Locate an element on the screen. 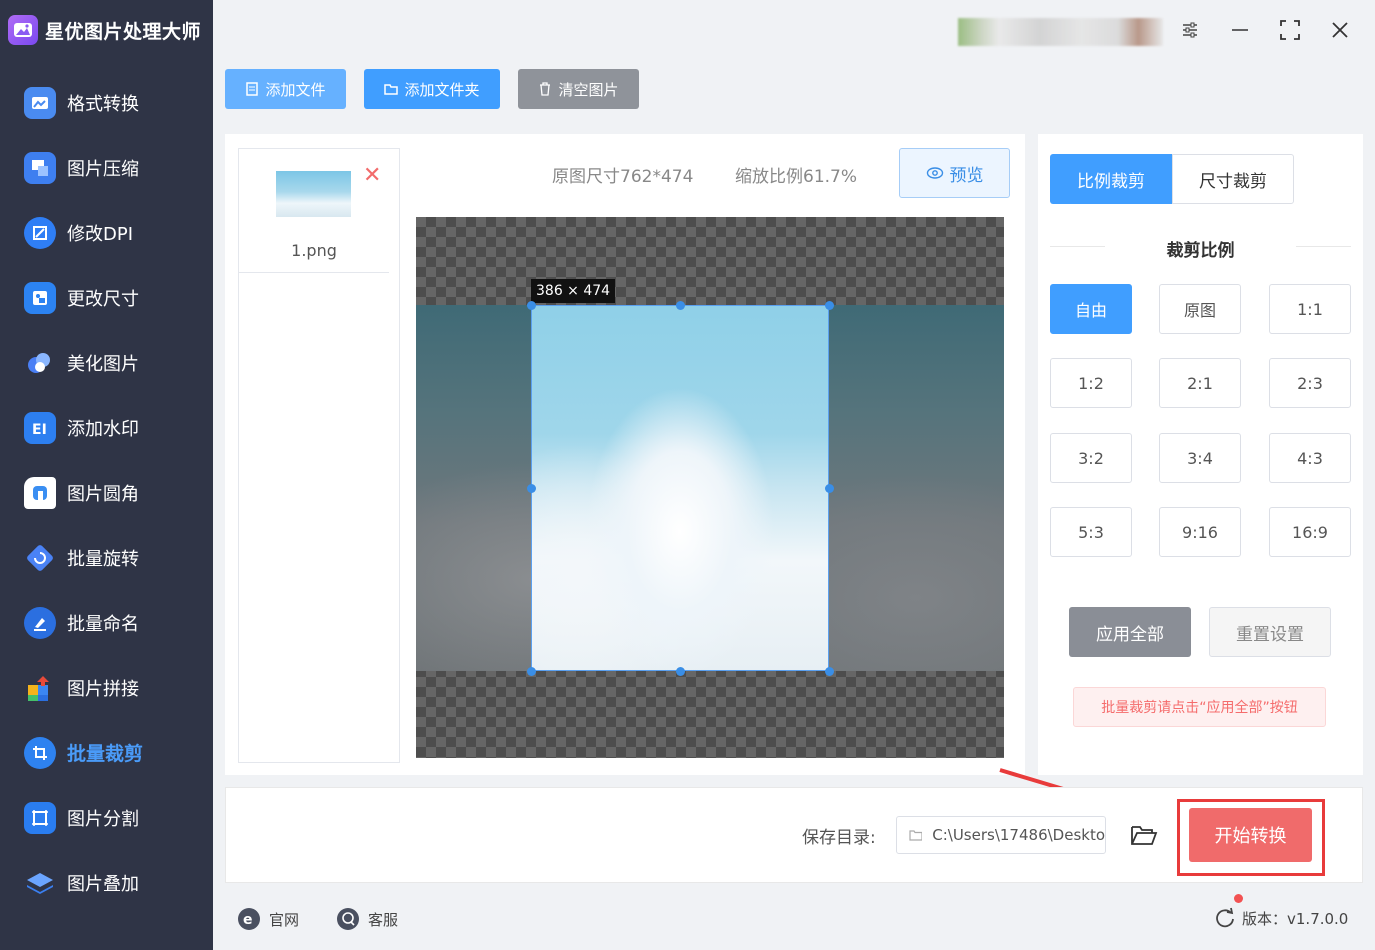 The width and height of the screenshot is (1375, 950). sidebar-item-label: 格式转换 is located at coordinates (103, 104).